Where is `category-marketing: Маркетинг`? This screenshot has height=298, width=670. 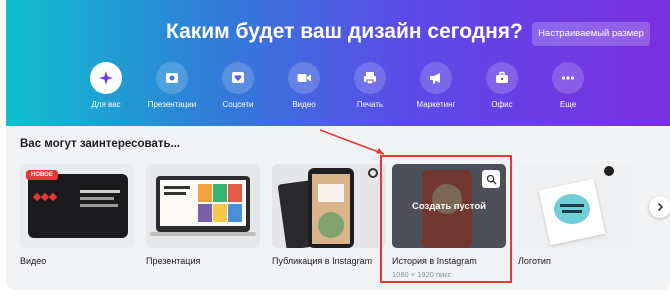 category-marketing: Маркетинг is located at coordinates (436, 85).